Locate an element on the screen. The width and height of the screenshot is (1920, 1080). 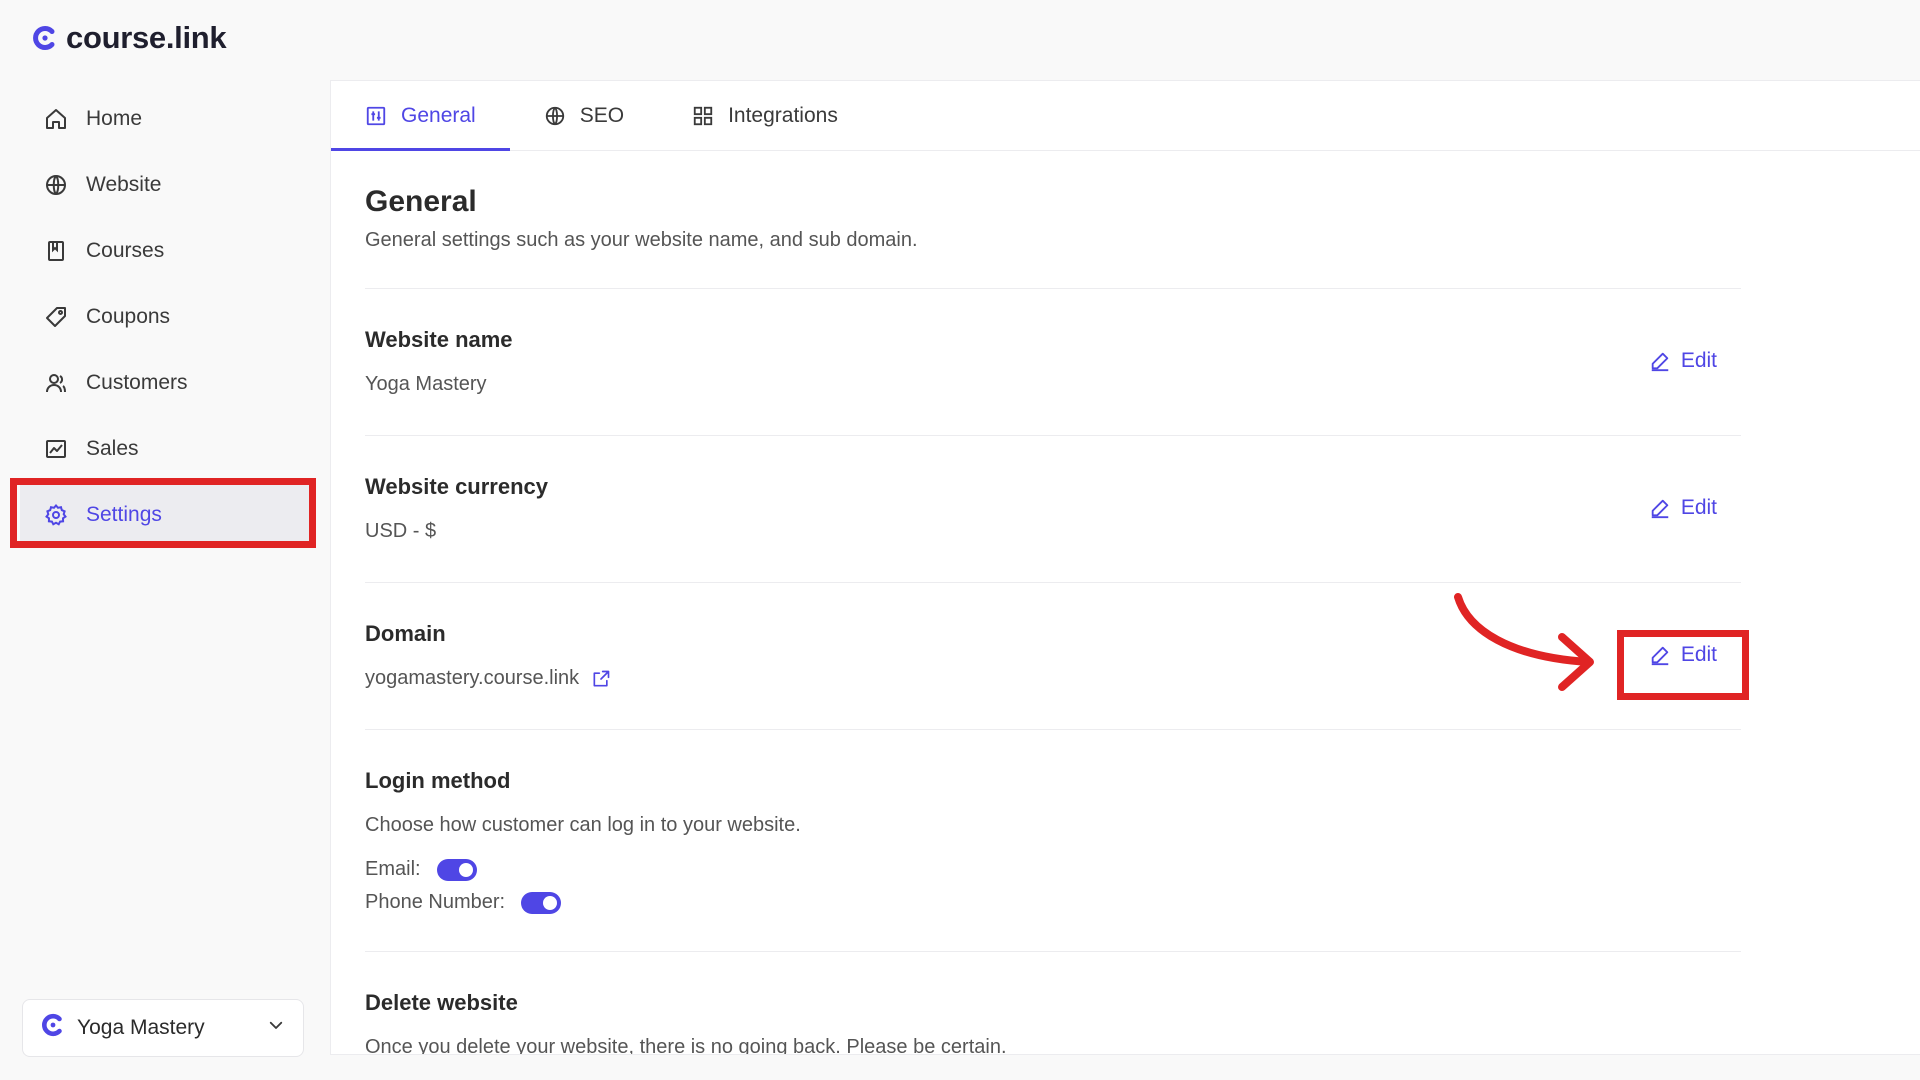
section-title: Website currency is located at coordinates (457, 486).